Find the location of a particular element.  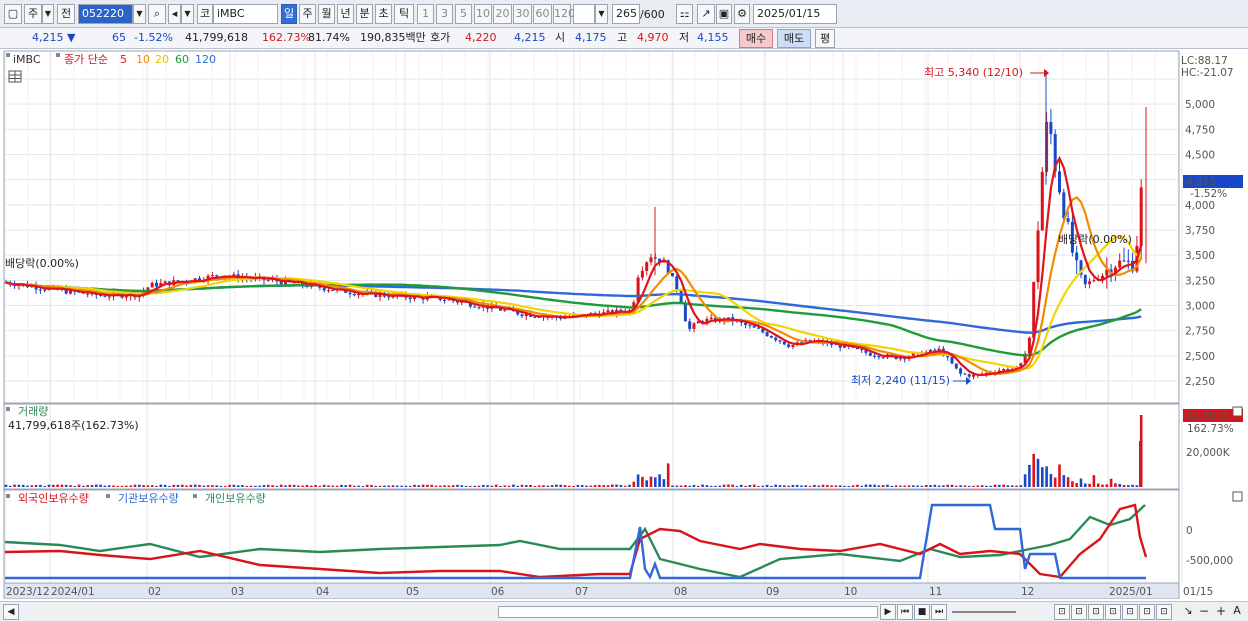

period-day-button: 일 is located at coordinates (289, 14).